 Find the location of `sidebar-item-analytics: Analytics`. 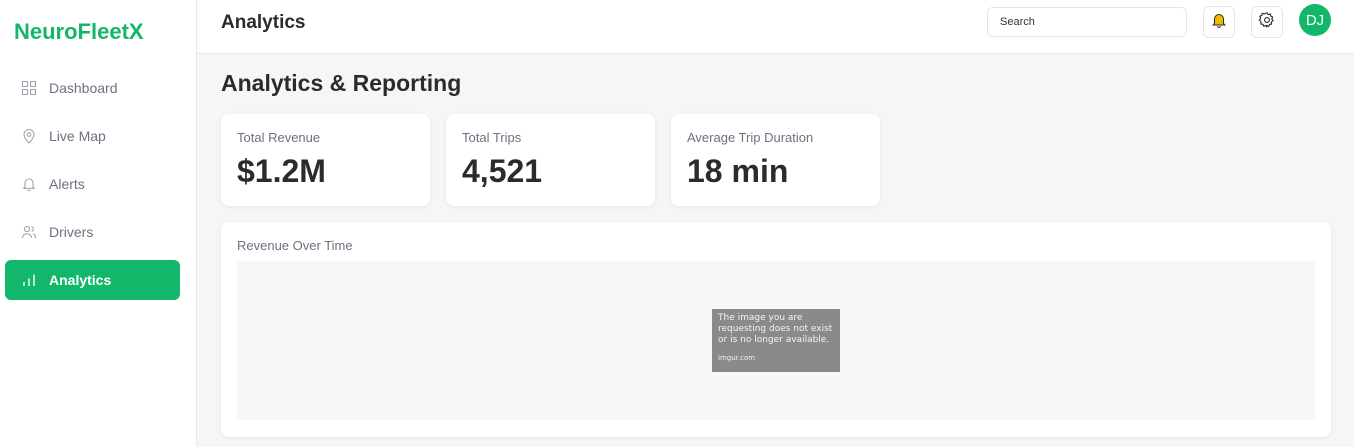

sidebar-item-analytics: Analytics is located at coordinates (92, 280).